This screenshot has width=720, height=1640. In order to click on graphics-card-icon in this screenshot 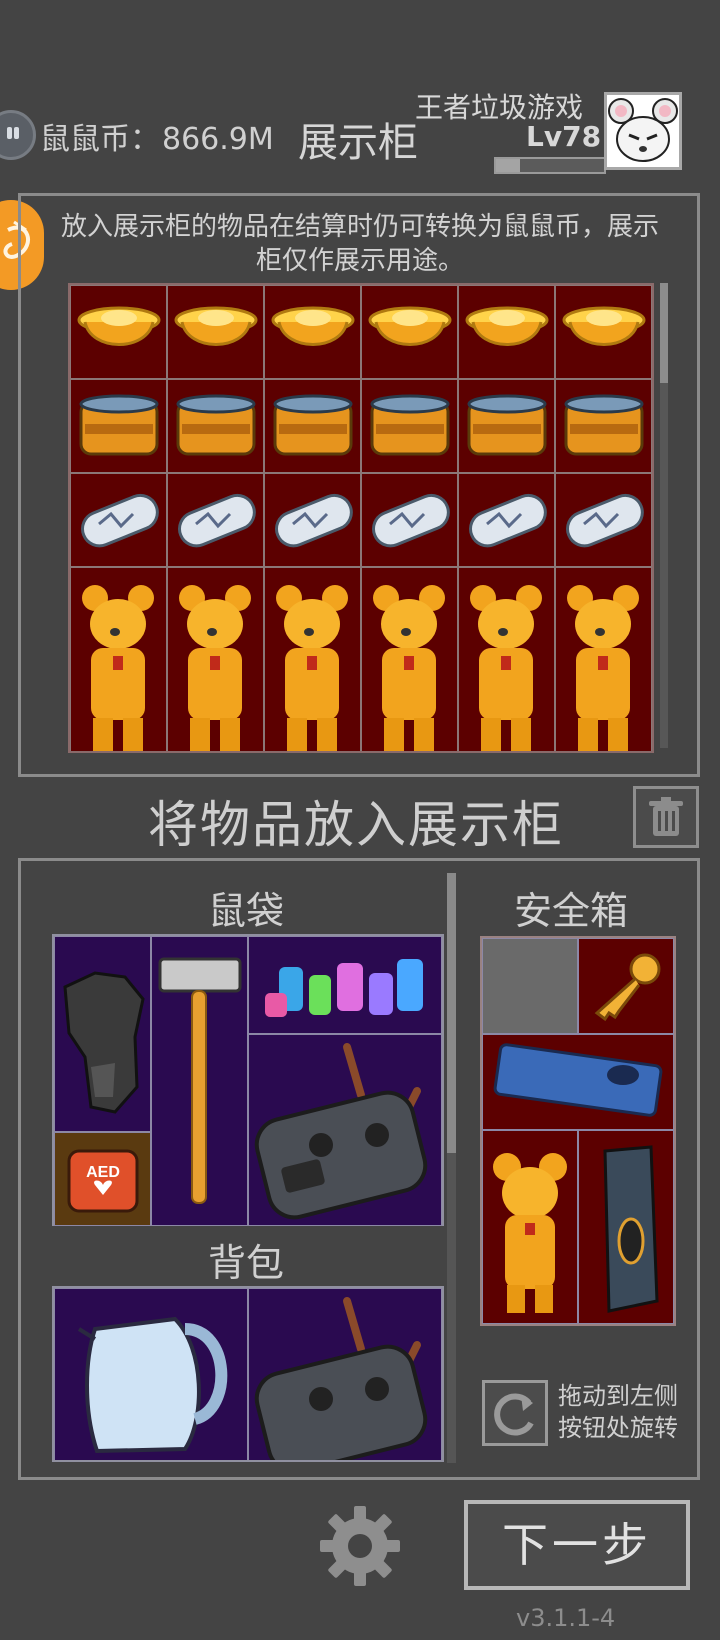, I will do `click(578, 1080)`.